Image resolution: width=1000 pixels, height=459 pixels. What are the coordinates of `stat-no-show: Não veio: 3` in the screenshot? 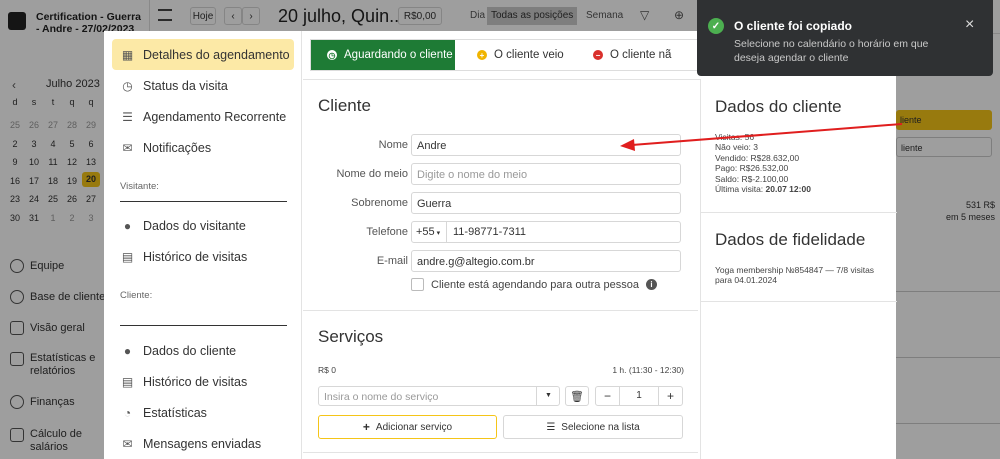 It's located at (736, 147).